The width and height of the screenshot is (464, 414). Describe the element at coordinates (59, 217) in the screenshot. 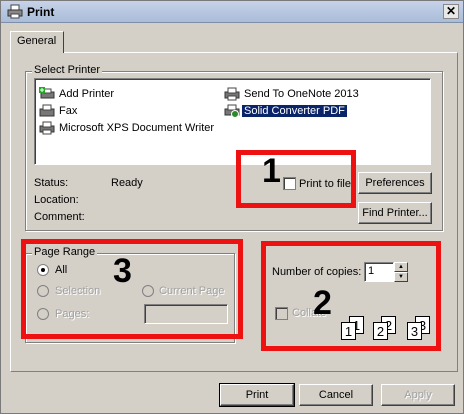

I see `comment-label: Comment:` at that location.